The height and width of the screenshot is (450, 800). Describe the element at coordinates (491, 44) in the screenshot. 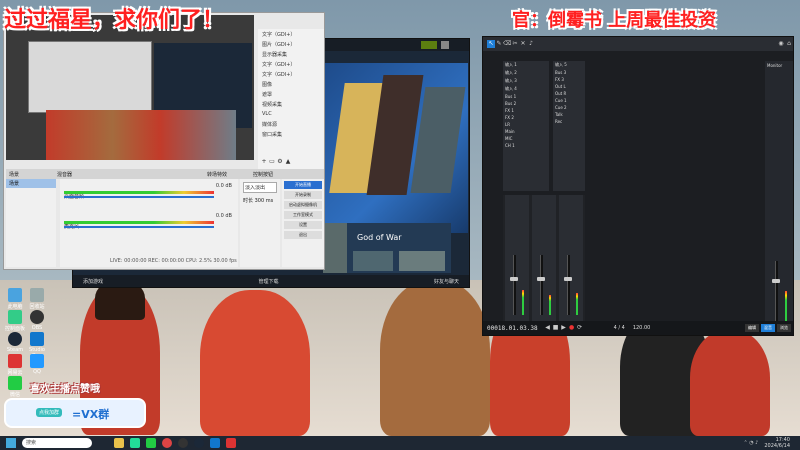

I see `arrow-tool-icon: ↖` at that location.